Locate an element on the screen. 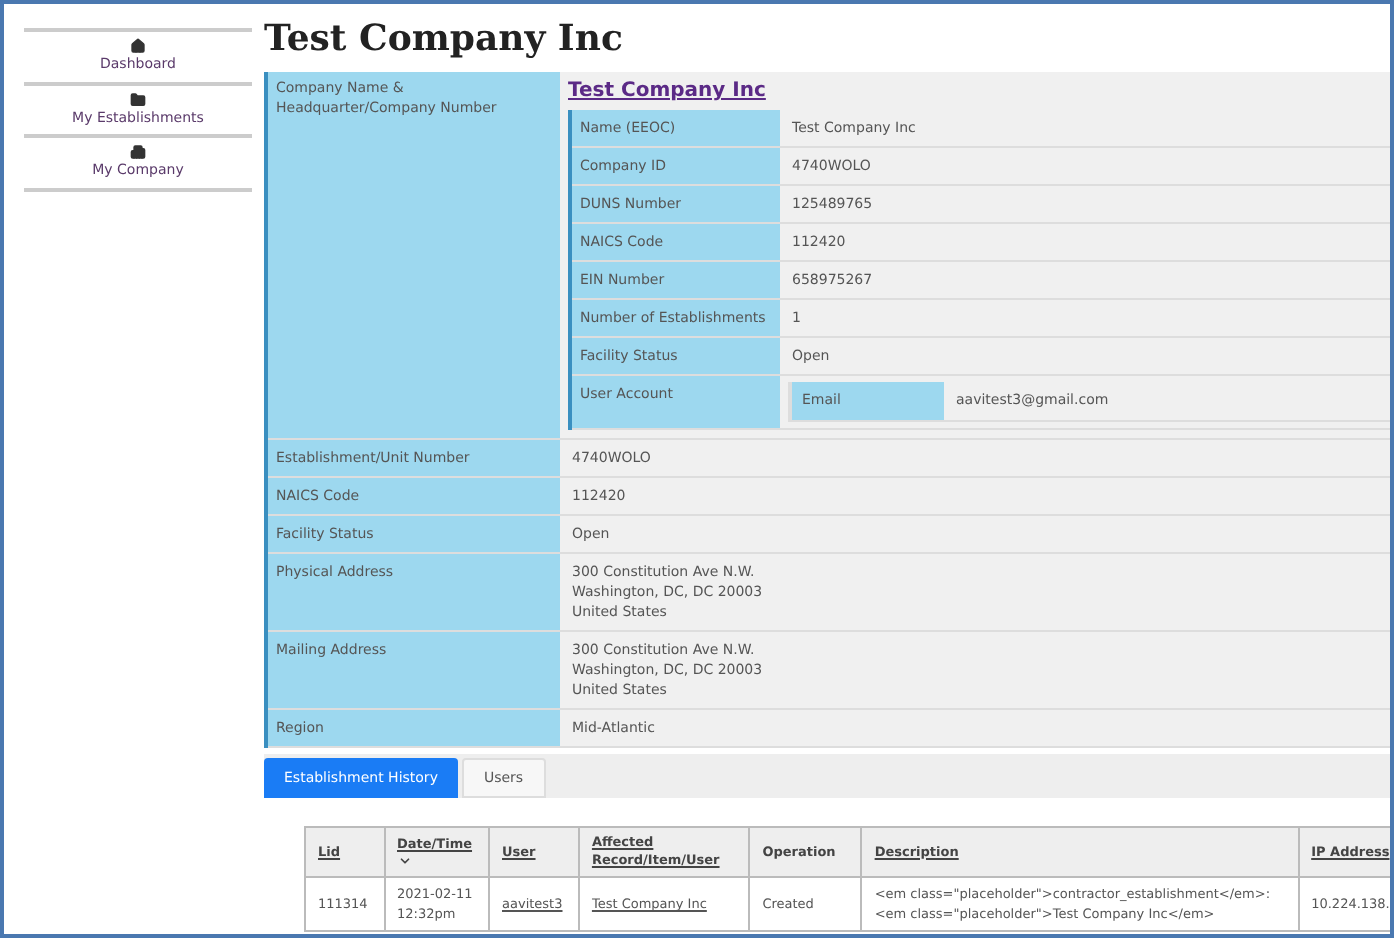 This screenshot has width=1394, height=938. company-link: Test Company Inc is located at coordinates (979, 91).